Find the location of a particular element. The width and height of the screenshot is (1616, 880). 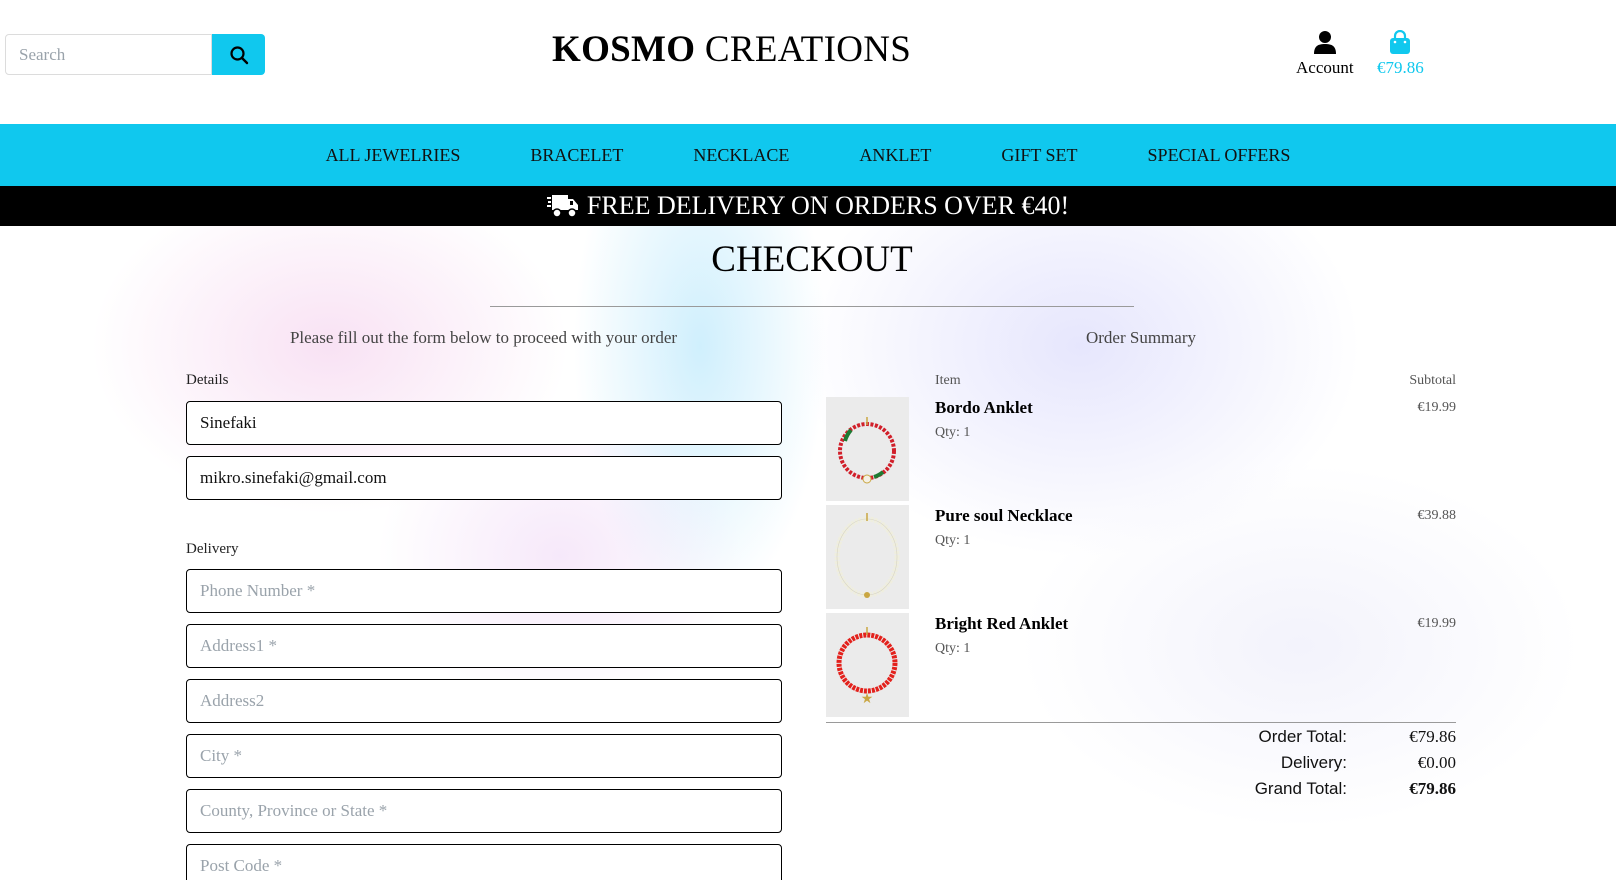

product-price: €39.88 is located at coordinates (1437, 515).